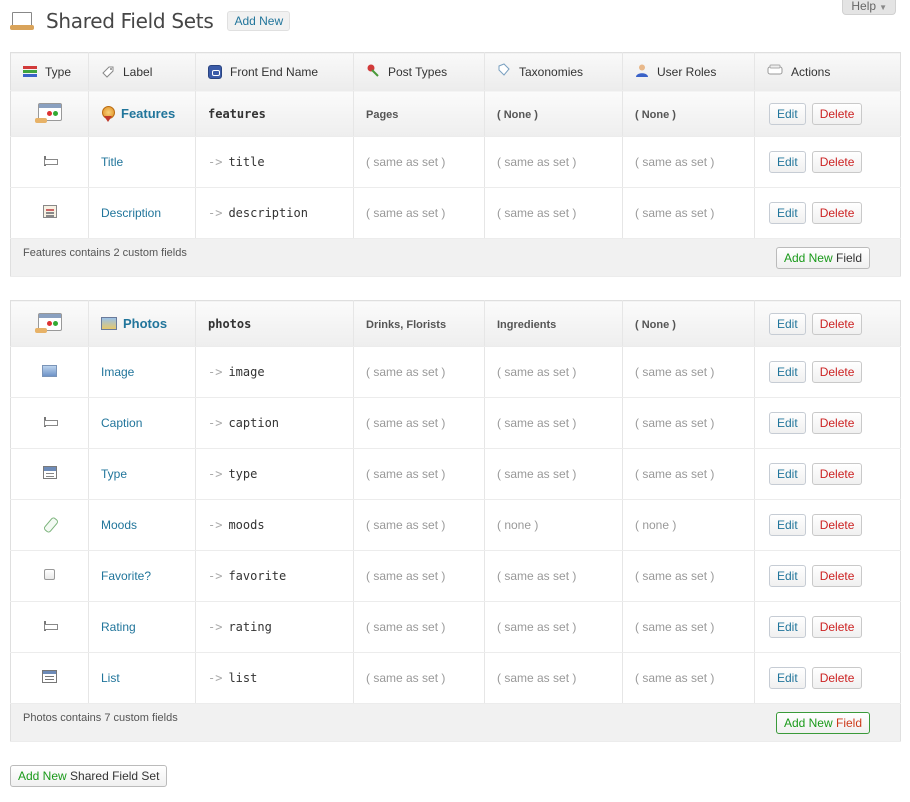  I want to click on field-front-end-name: -> rating, so click(274, 627).